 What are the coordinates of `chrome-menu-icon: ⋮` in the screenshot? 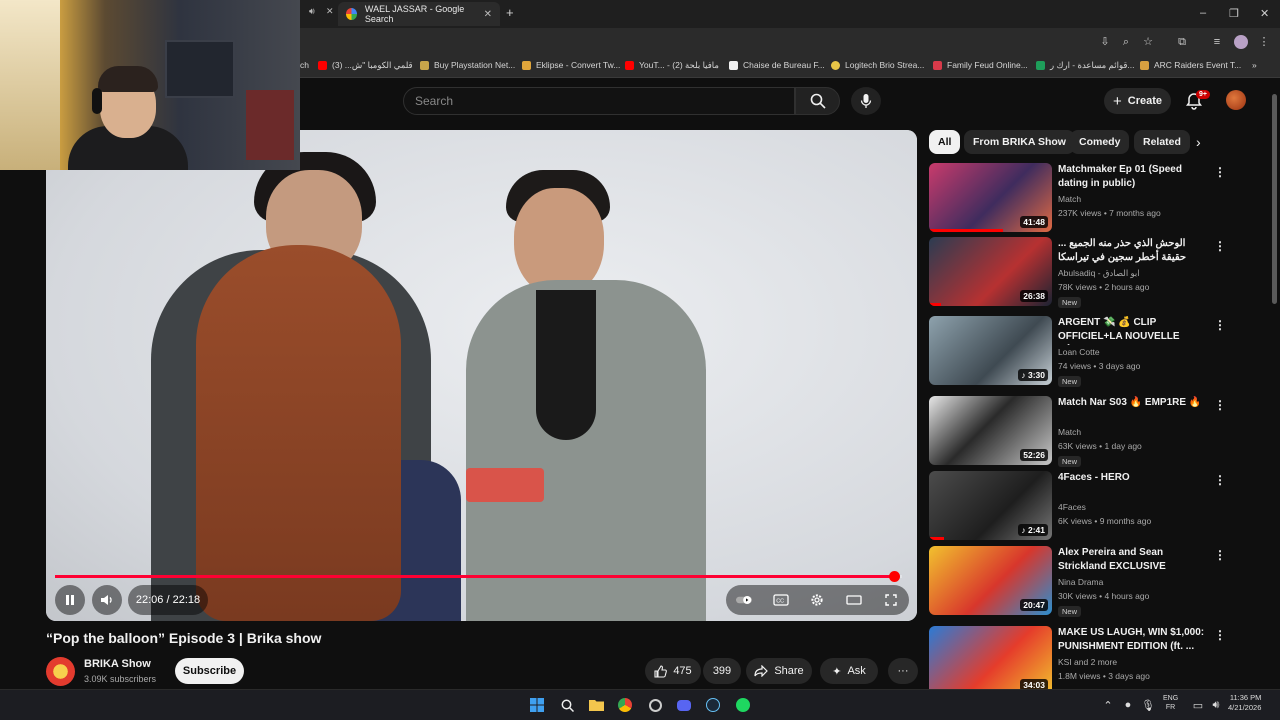 It's located at (1264, 42).